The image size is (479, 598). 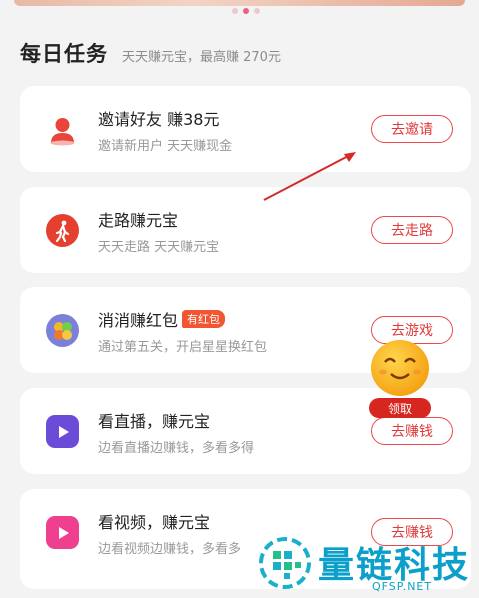 What do you see at coordinates (170, 549) in the screenshot?
I see `task-desc: 边看视频边赚钱，多看多` at bounding box center [170, 549].